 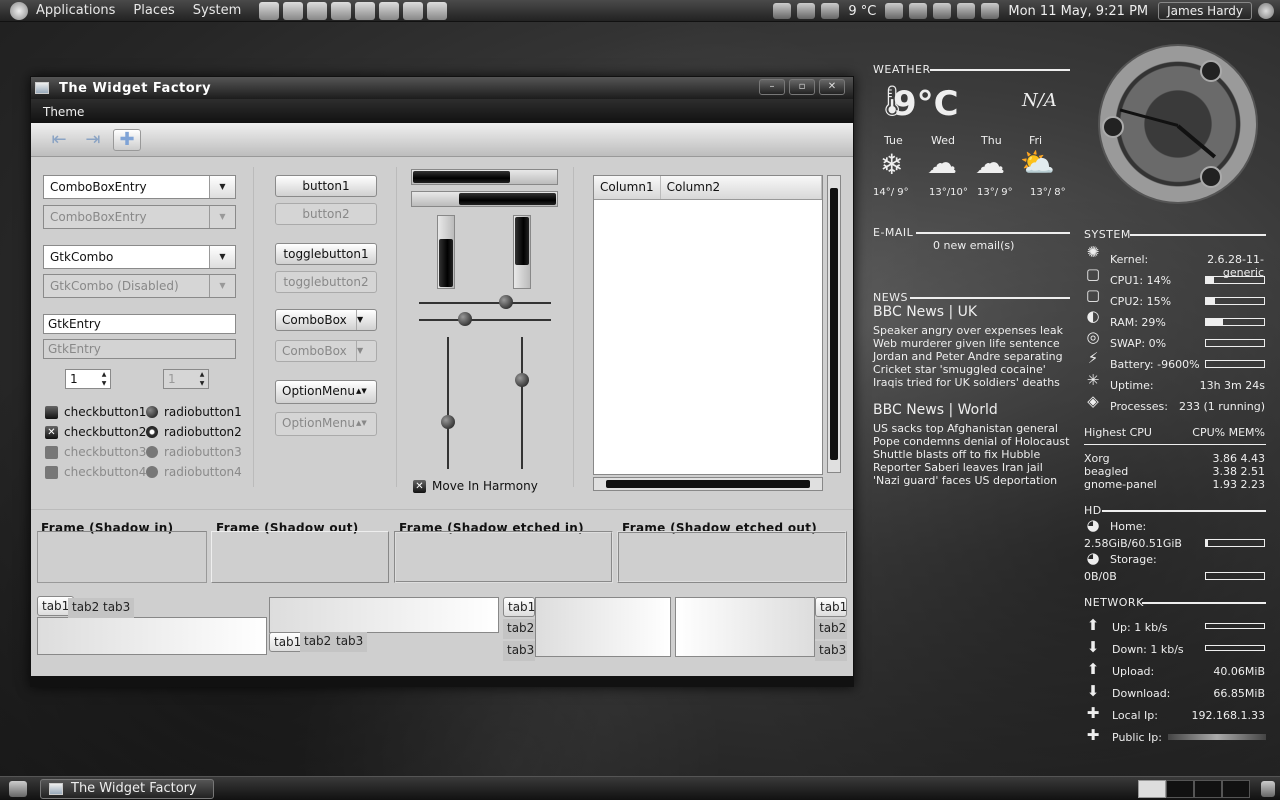 What do you see at coordinates (519, 629) in the screenshot?
I see `tab-2-left: tab2` at bounding box center [519, 629].